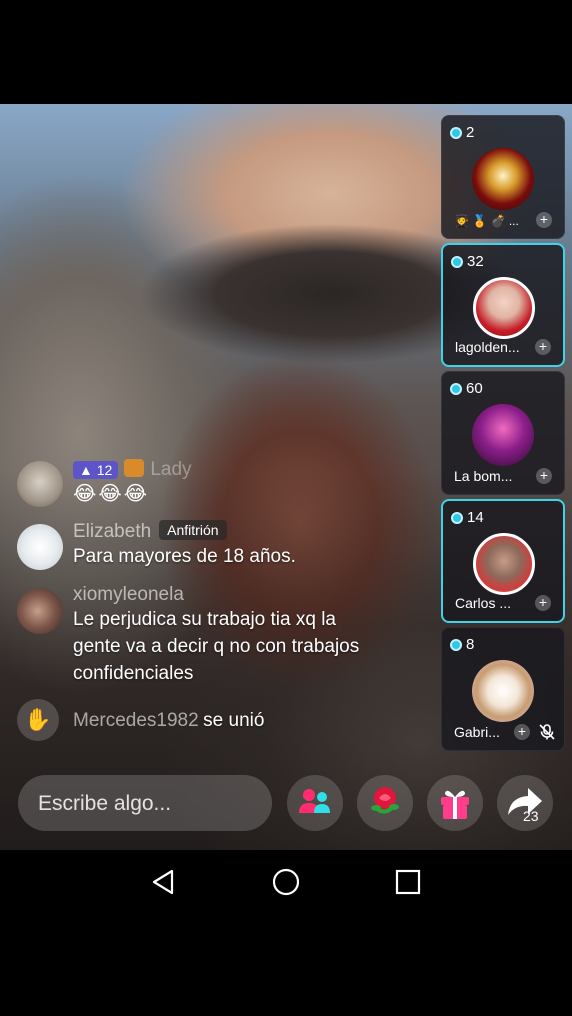 The width and height of the screenshot is (572, 1016). I want to click on gift-button, so click(455, 803).